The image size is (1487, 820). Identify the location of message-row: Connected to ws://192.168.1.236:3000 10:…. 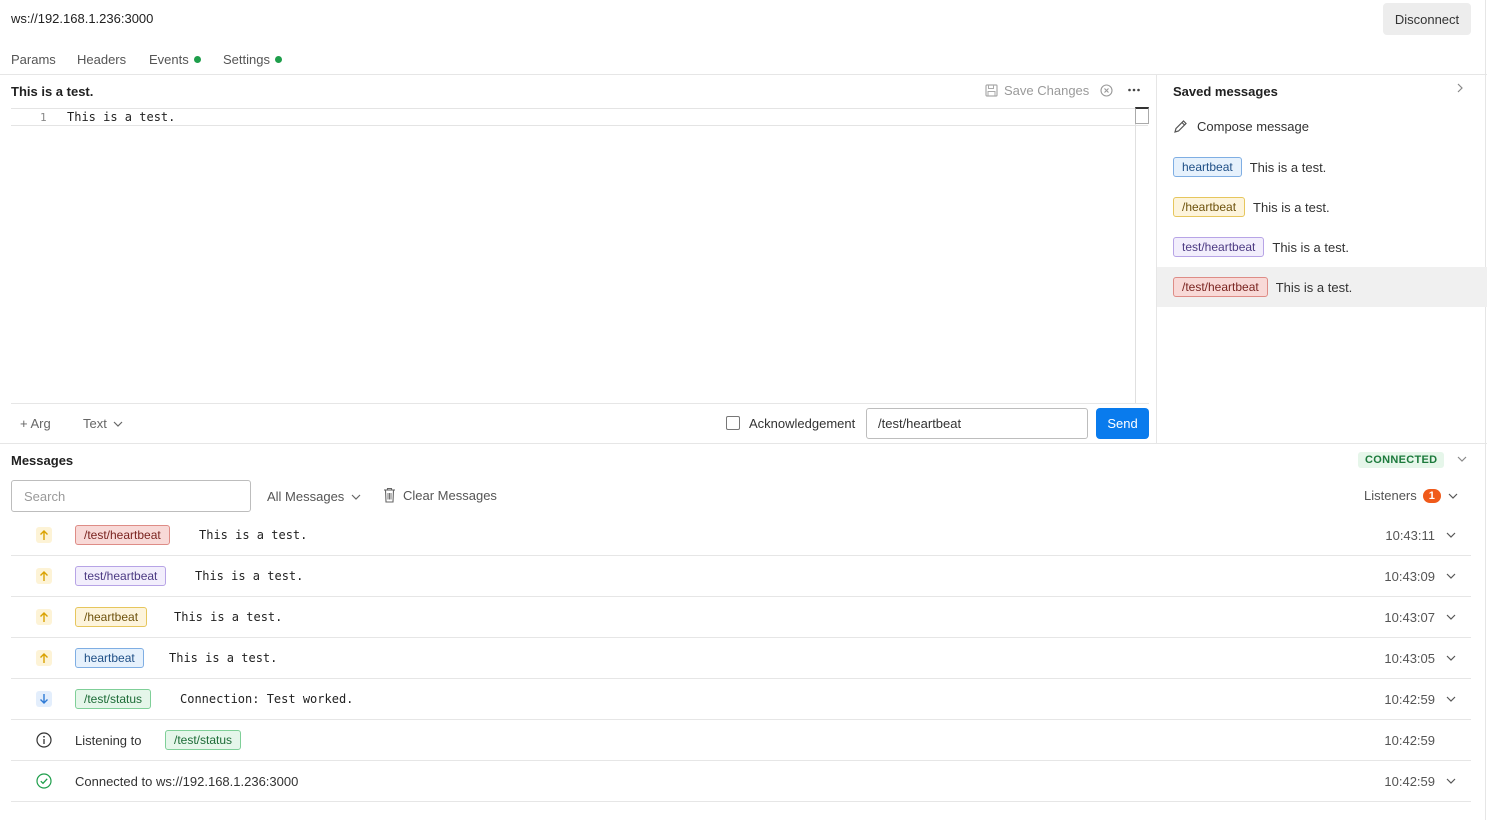
(741, 781).